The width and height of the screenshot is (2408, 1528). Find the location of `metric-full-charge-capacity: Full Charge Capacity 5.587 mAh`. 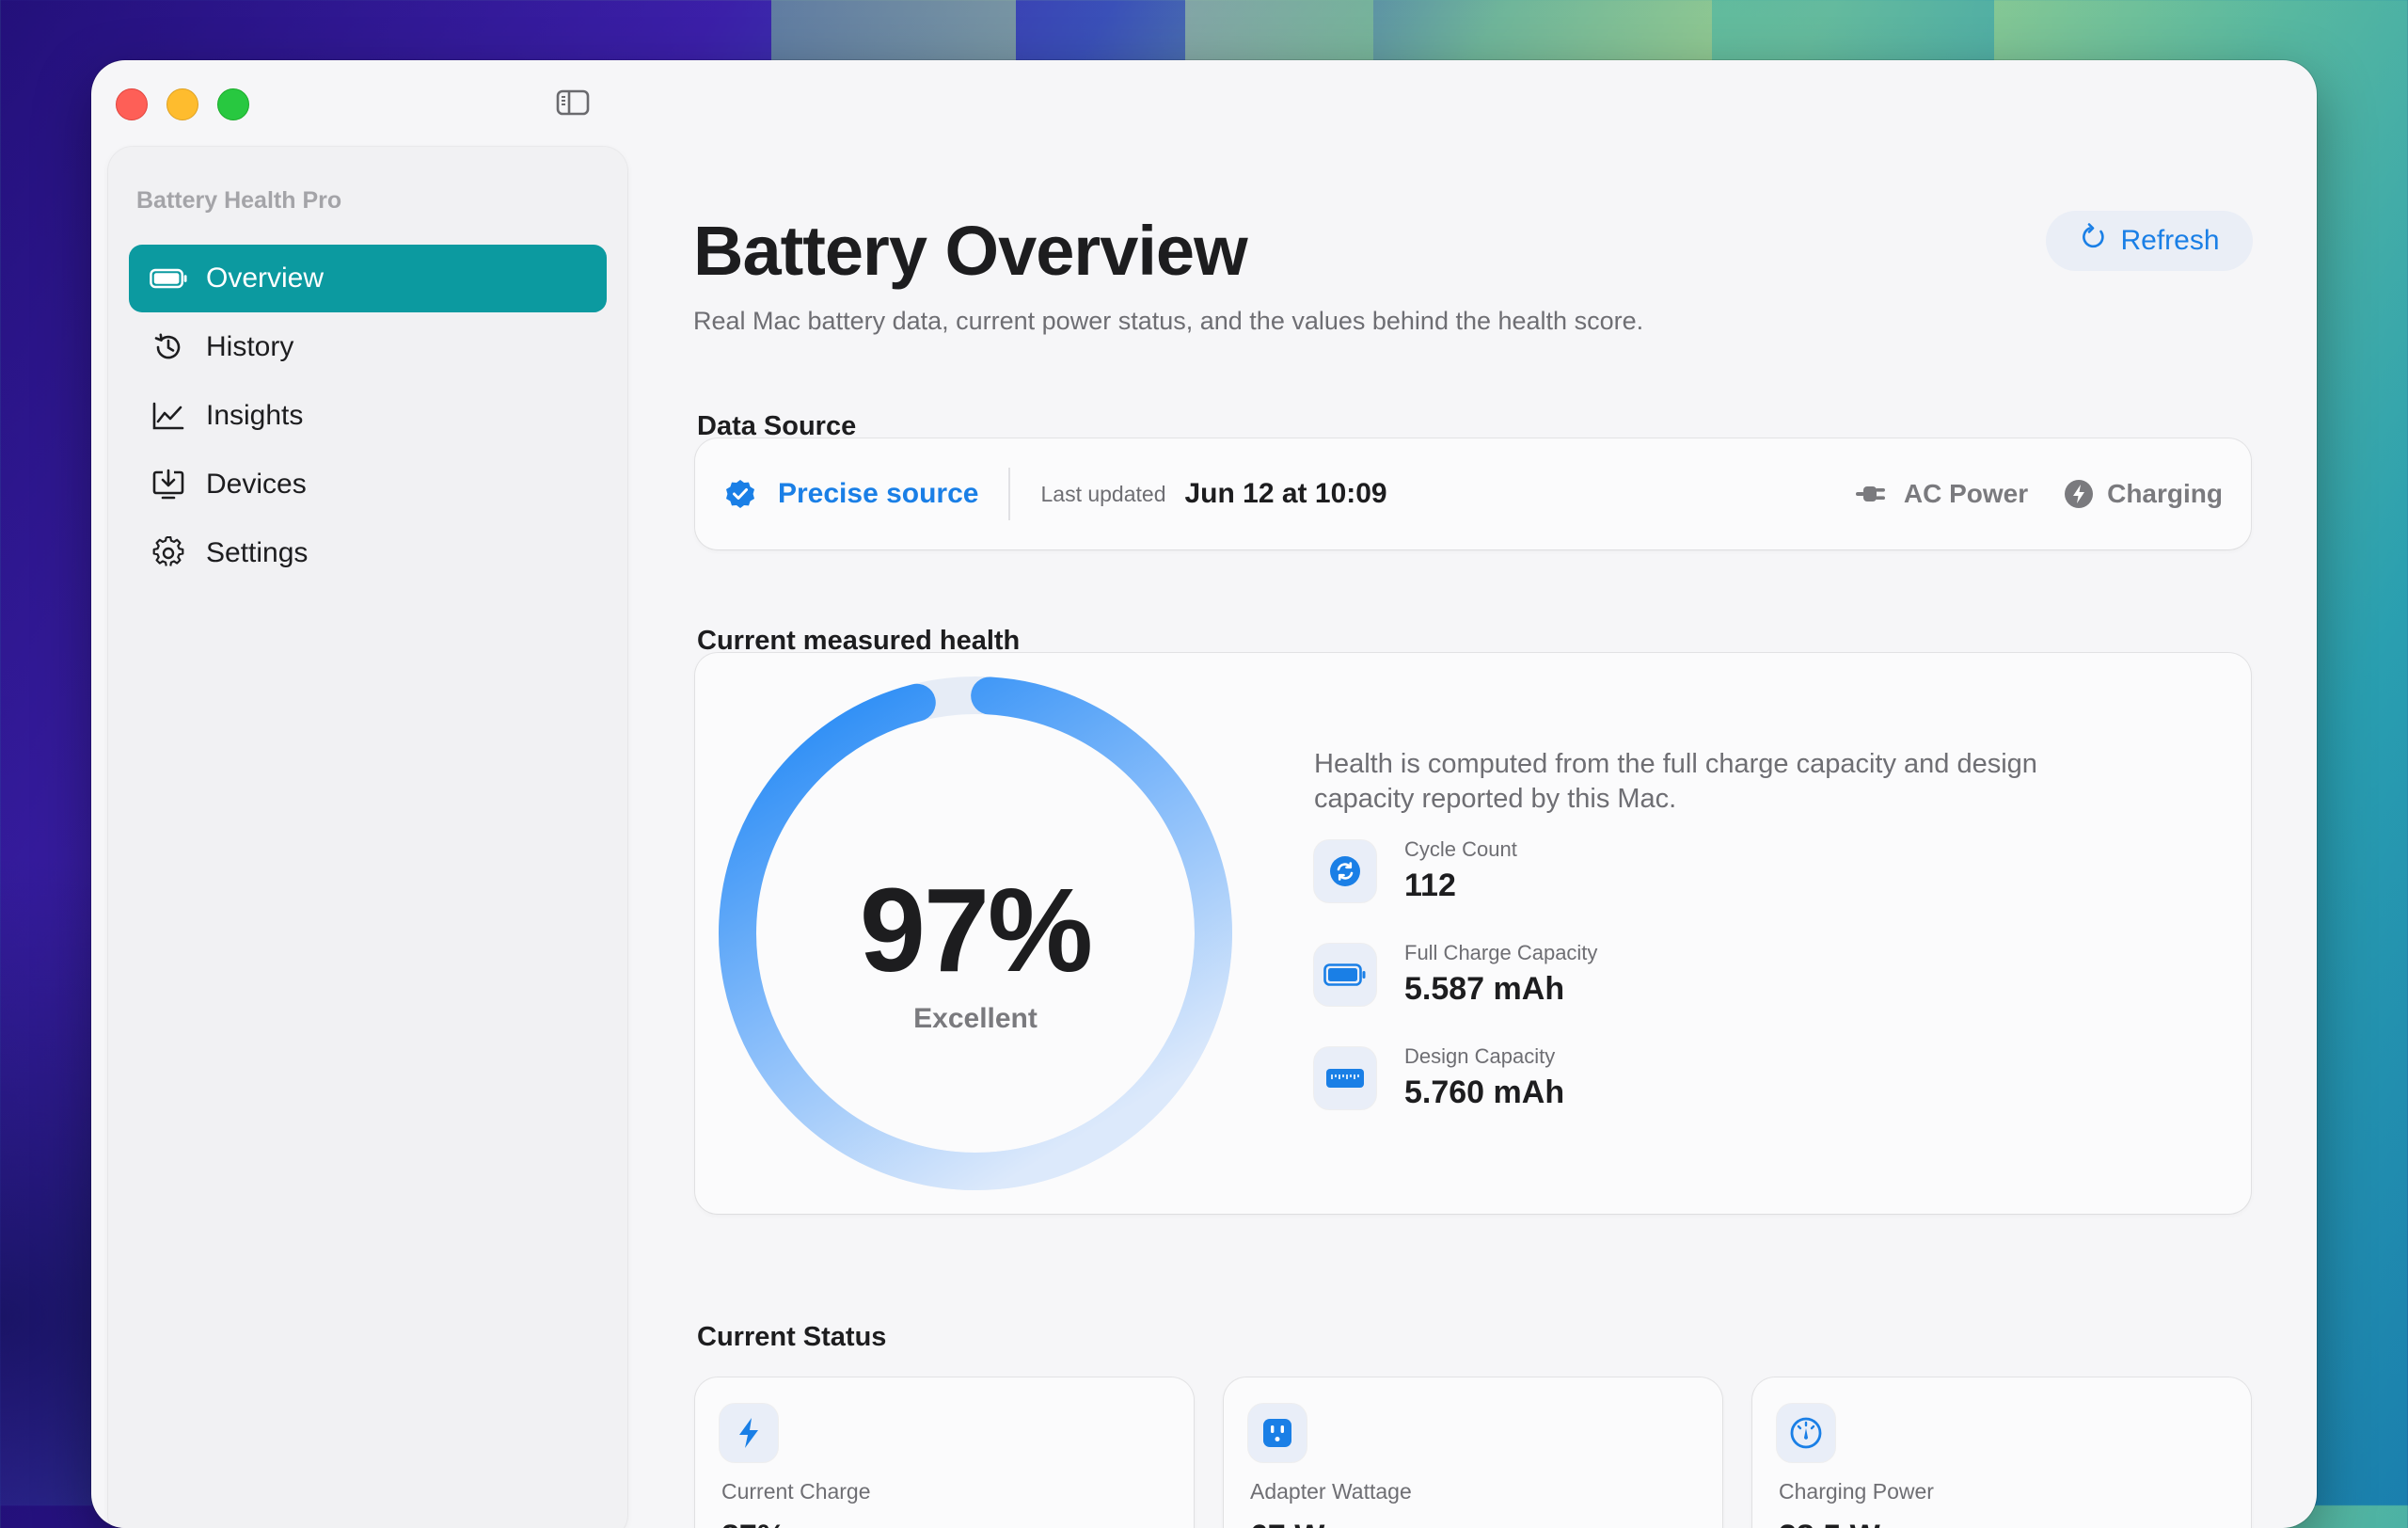

metric-full-charge-capacity: Full Charge Capacity 5.587 mAh is located at coordinates (1456, 975).